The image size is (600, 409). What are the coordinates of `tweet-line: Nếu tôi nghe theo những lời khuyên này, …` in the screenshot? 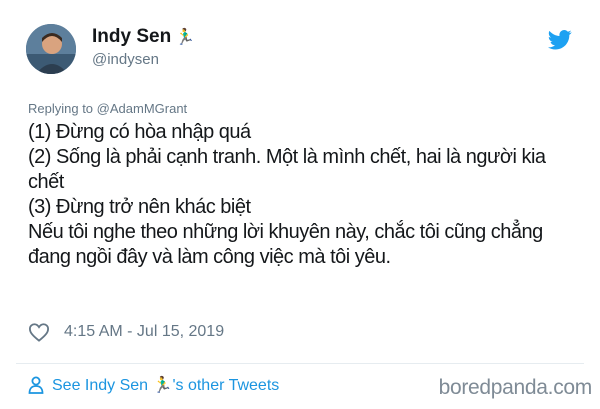 It's located at (285, 244).